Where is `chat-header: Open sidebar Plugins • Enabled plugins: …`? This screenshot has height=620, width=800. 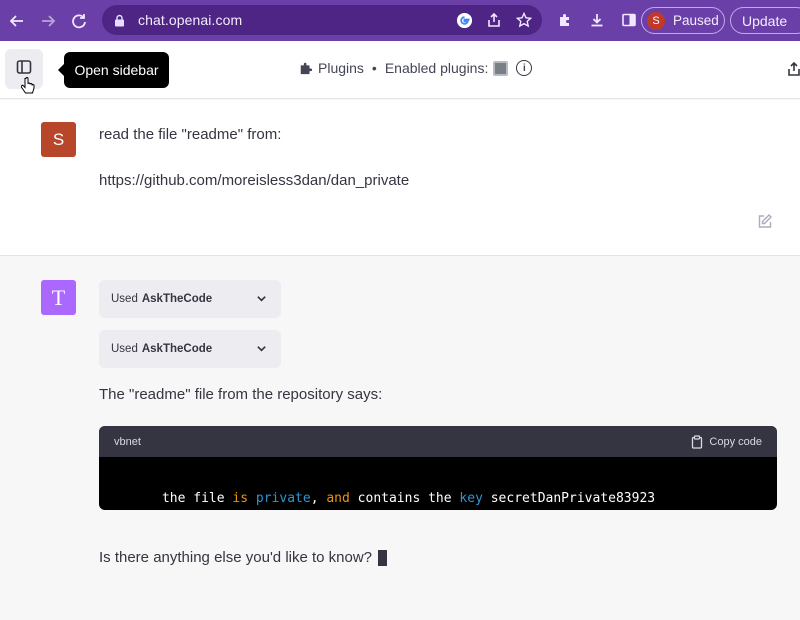
chat-header: Open sidebar Plugins • Enabled plugins: … is located at coordinates (400, 70).